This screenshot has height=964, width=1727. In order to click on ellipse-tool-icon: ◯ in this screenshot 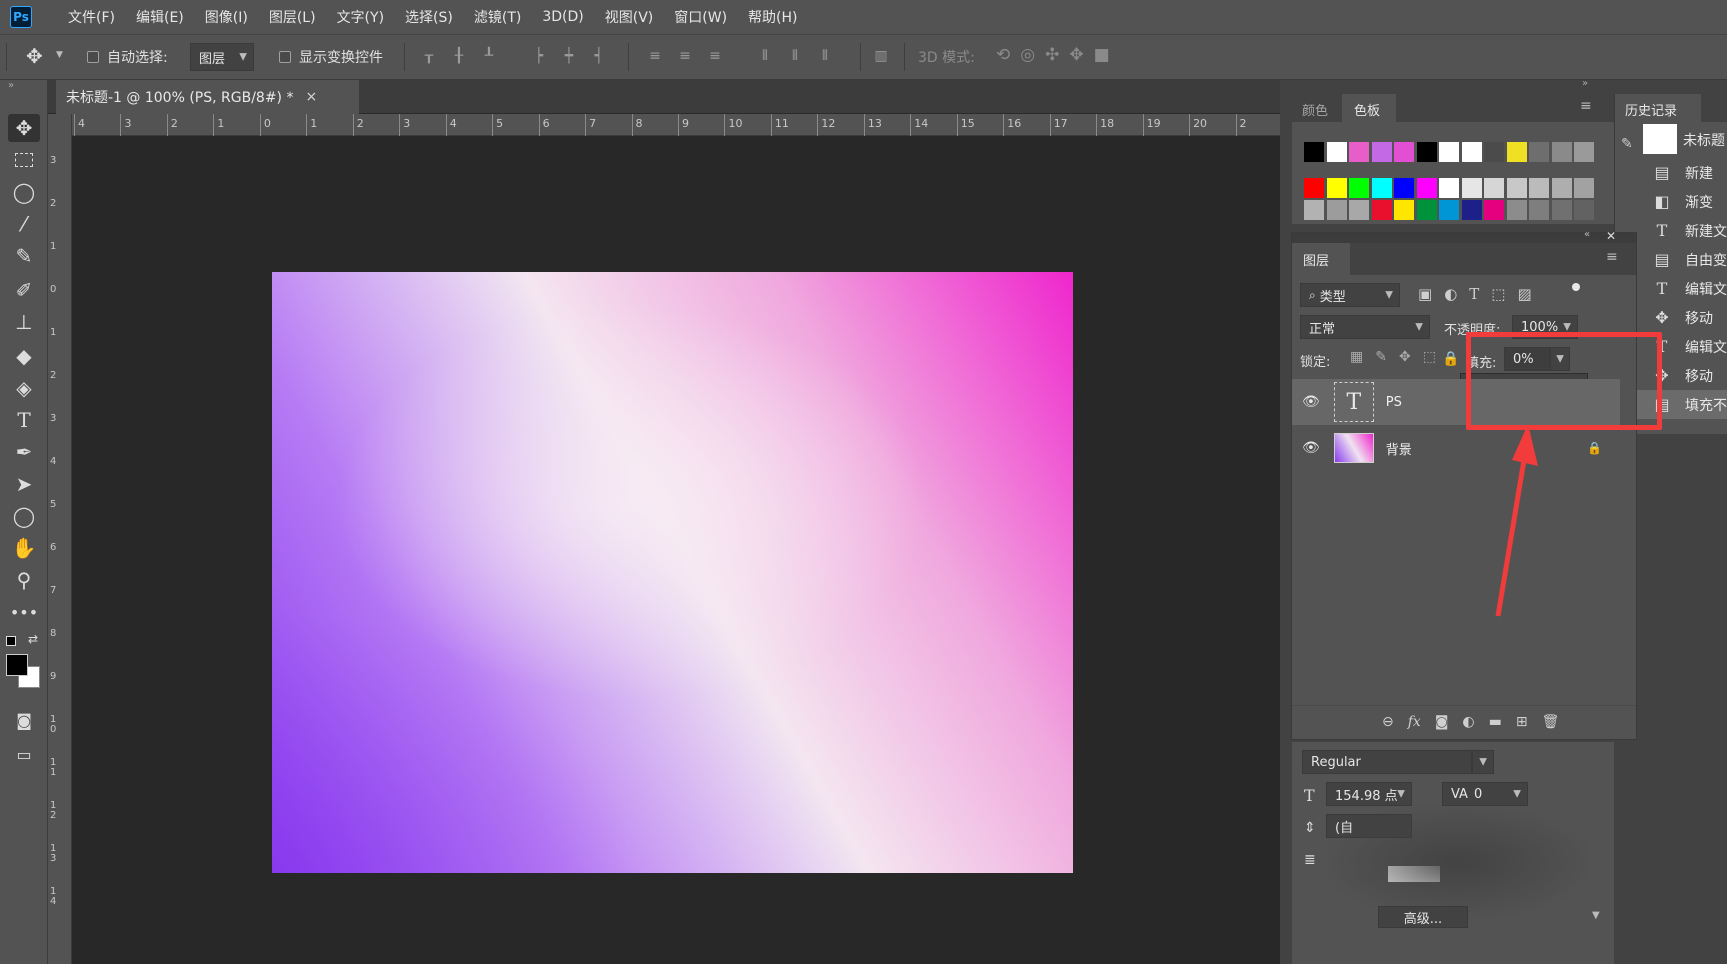, I will do `click(24, 516)`.